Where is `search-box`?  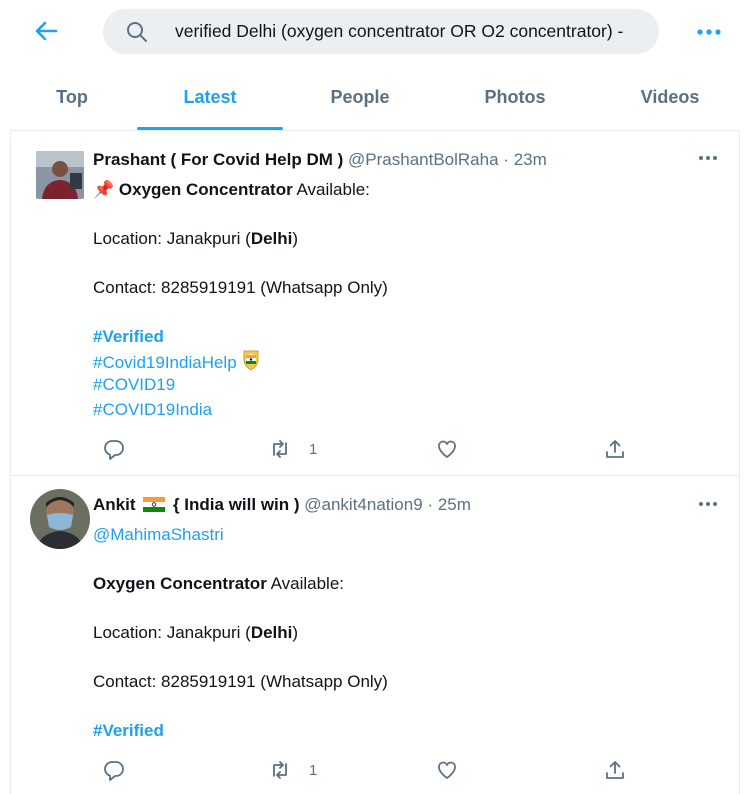 search-box is located at coordinates (381, 31).